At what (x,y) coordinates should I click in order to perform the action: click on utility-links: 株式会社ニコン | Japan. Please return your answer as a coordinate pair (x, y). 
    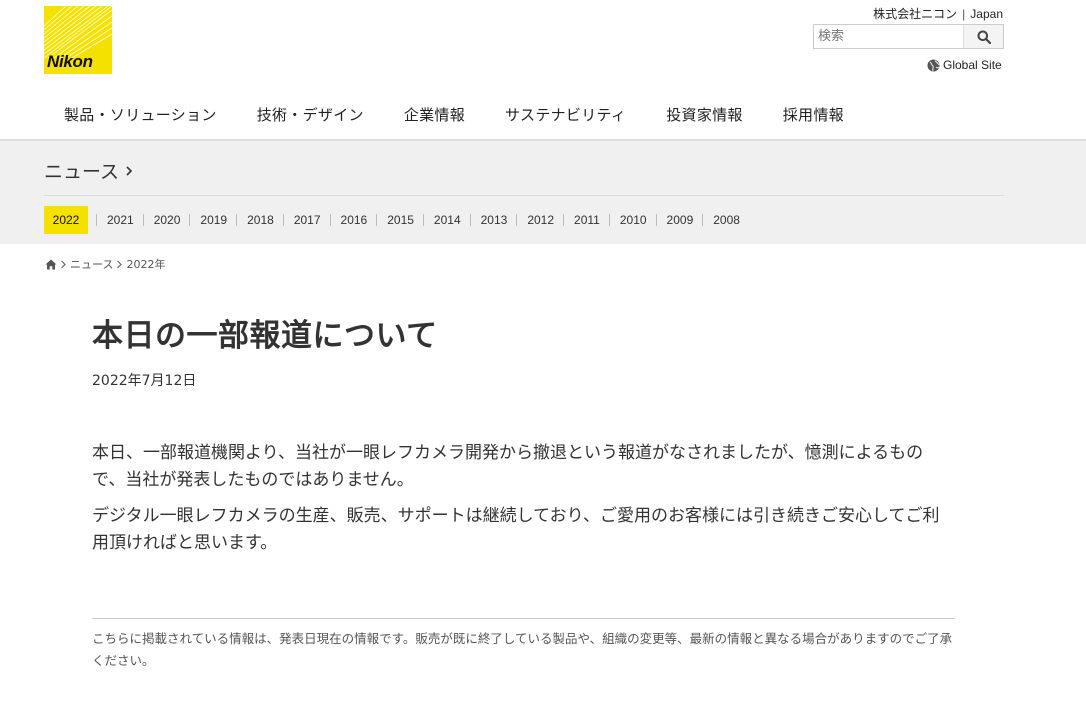
    Looking at the image, I should click on (938, 13).